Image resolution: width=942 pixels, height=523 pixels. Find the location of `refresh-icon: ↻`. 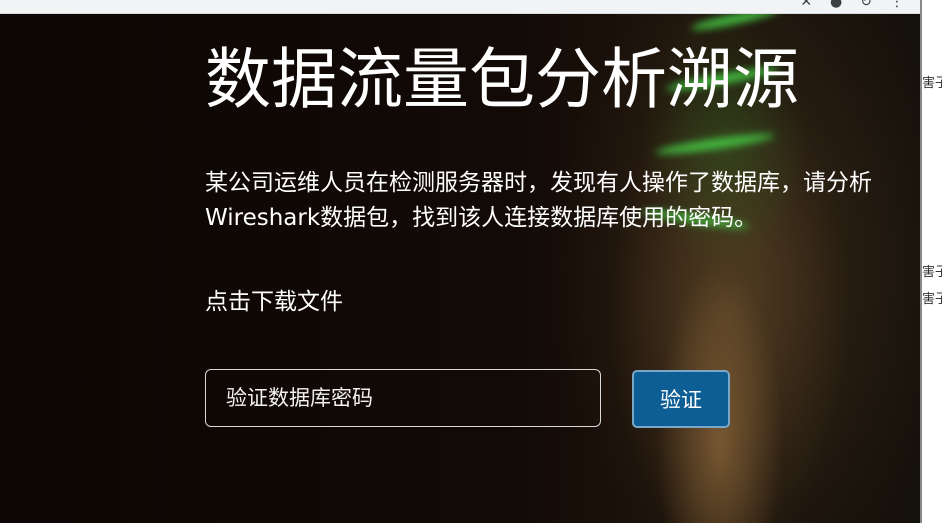

refresh-icon: ↻ is located at coordinates (866, 5).